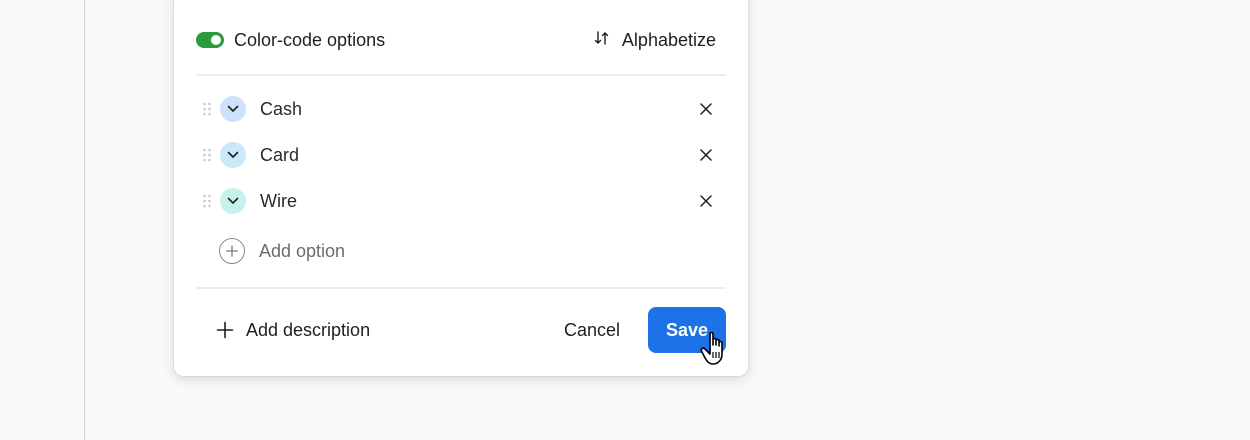 This screenshot has width=1250, height=440. I want to click on option-label: Card, so click(279, 155).